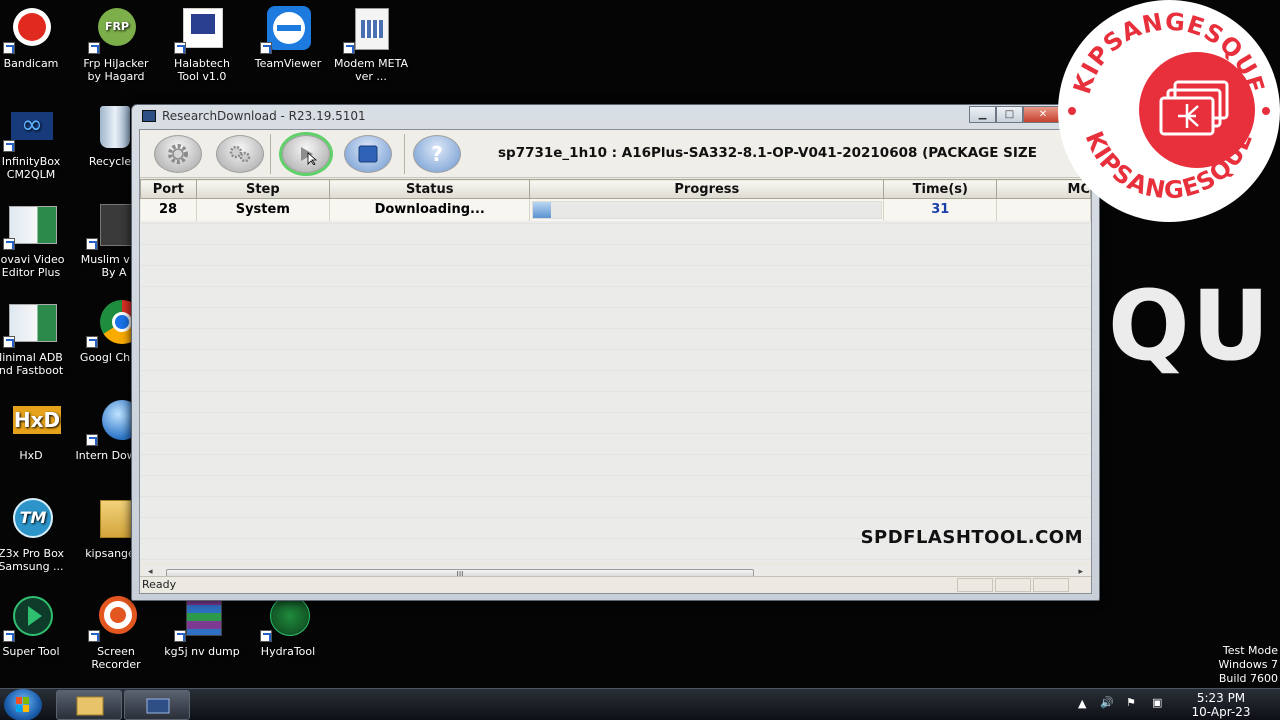  What do you see at coordinates (159, 584) in the screenshot?
I see `status-text: Ready` at bounding box center [159, 584].